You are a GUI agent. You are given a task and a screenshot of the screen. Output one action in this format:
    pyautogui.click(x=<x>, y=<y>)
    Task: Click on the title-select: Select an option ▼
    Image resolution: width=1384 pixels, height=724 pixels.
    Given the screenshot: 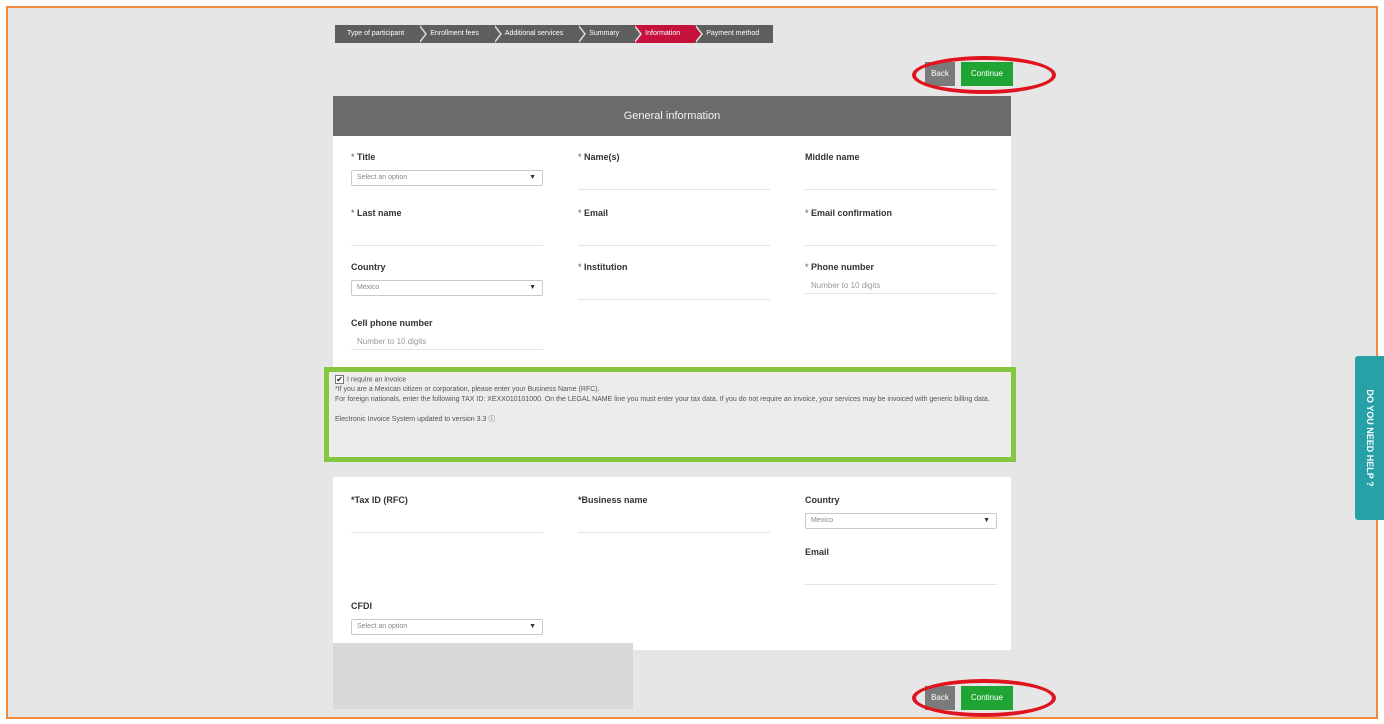 What is the action you would take?
    pyautogui.click(x=447, y=178)
    